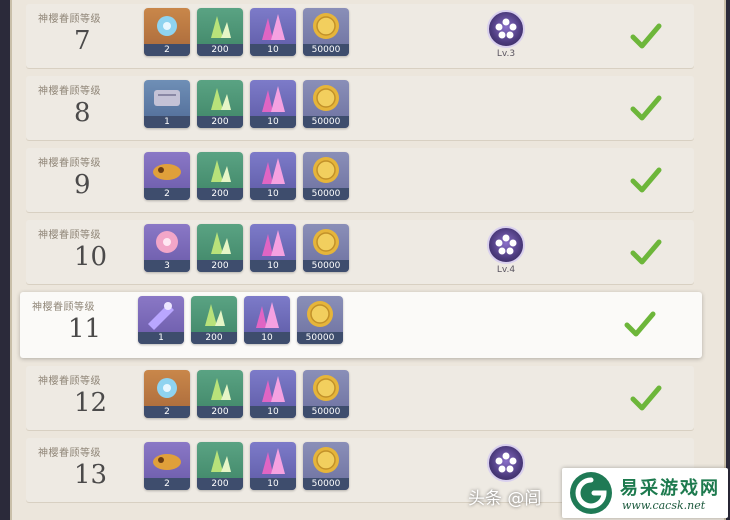 The width and height of the screenshot is (730, 520). Describe the element at coordinates (360, 108) in the screenshot. I see `reward-row: 神樱眷顾等级 8 1 200 10 50000` at that location.